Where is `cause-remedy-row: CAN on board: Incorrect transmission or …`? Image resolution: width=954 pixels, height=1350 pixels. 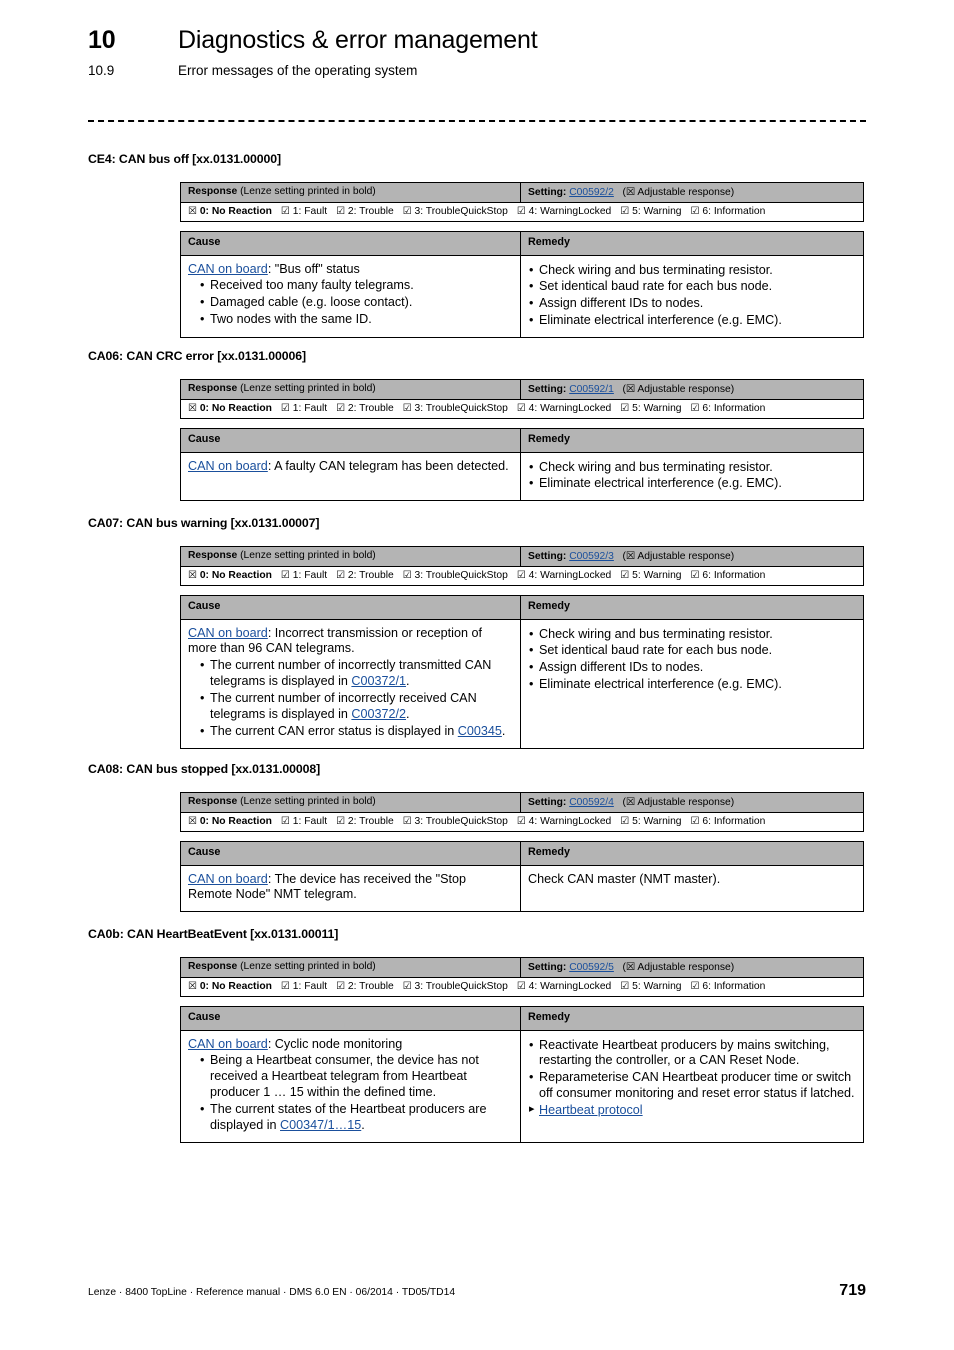
cause-remedy-row: CAN on board: Incorrect transmission or … is located at coordinates (522, 683).